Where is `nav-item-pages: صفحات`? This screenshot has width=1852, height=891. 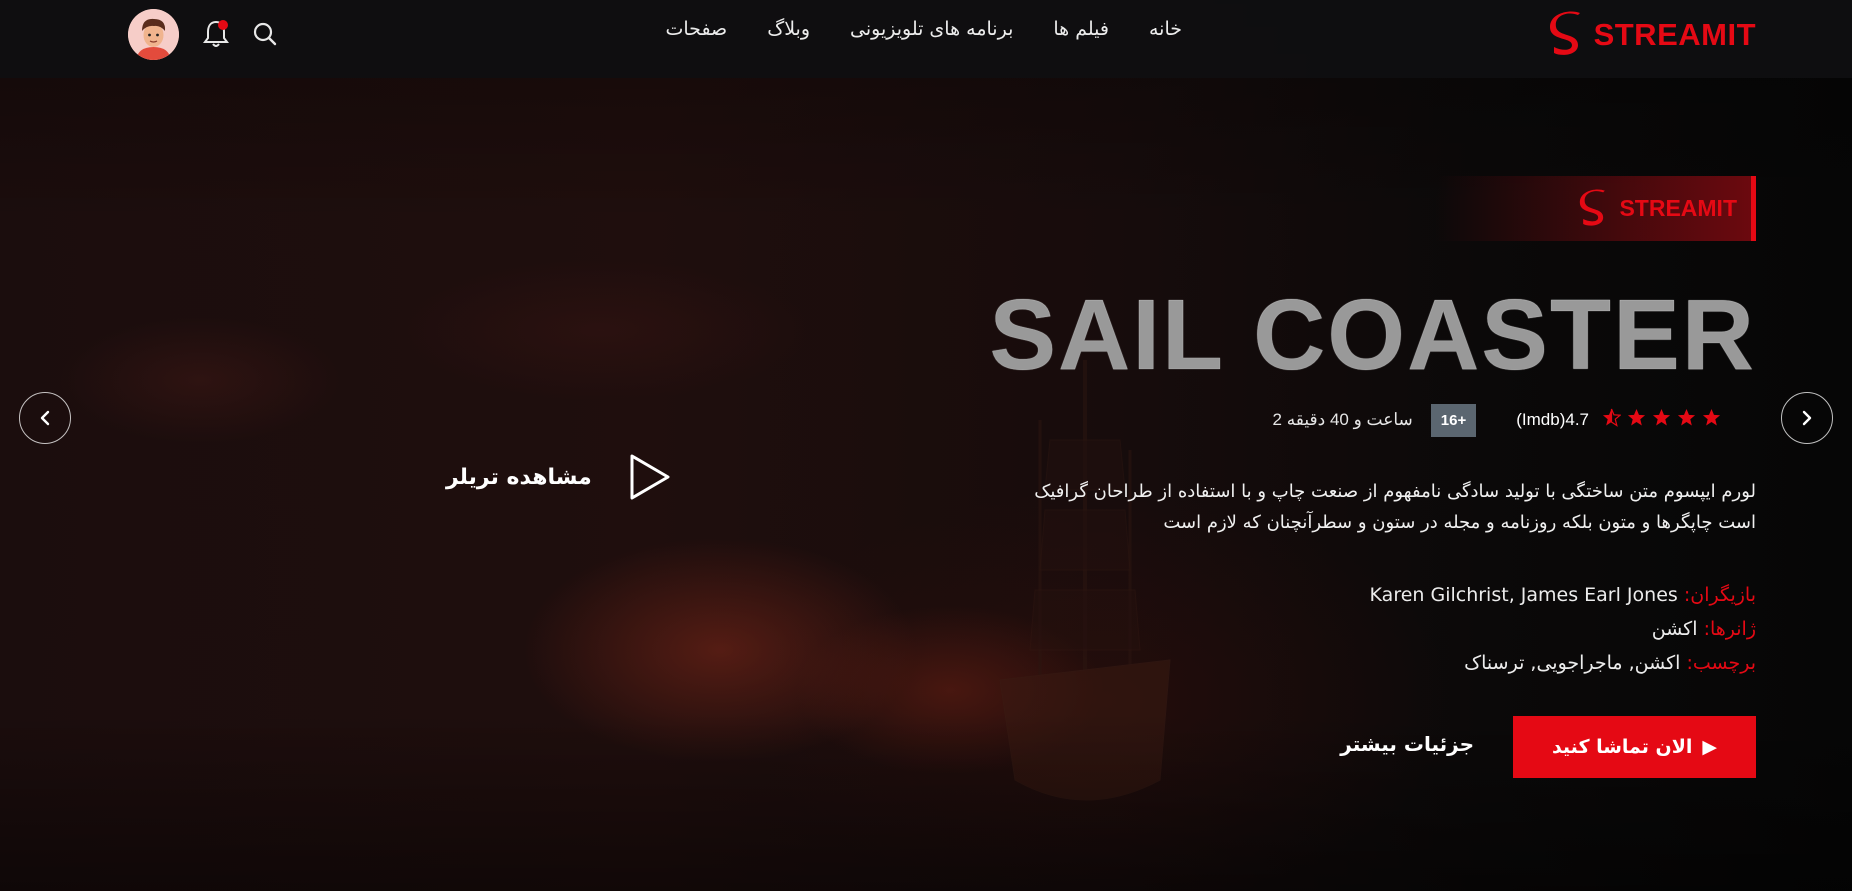
nav-item-pages: صفحات is located at coordinates (697, 29).